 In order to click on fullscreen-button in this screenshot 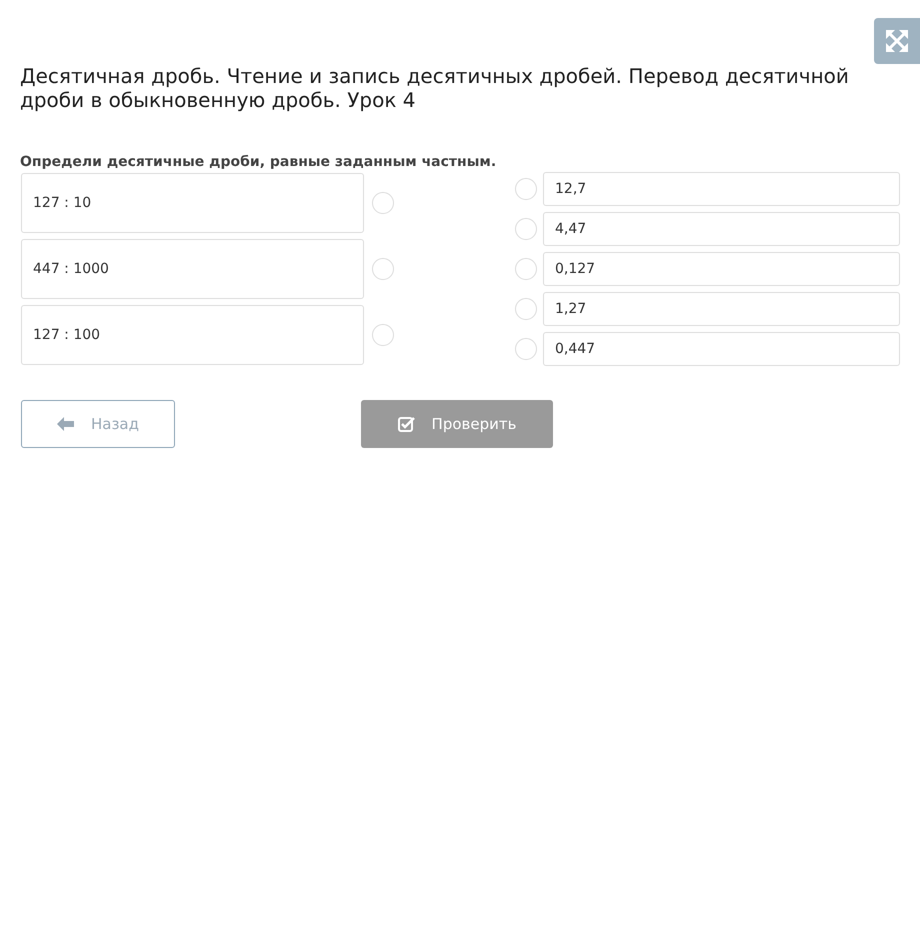, I will do `click(897, 41)`.